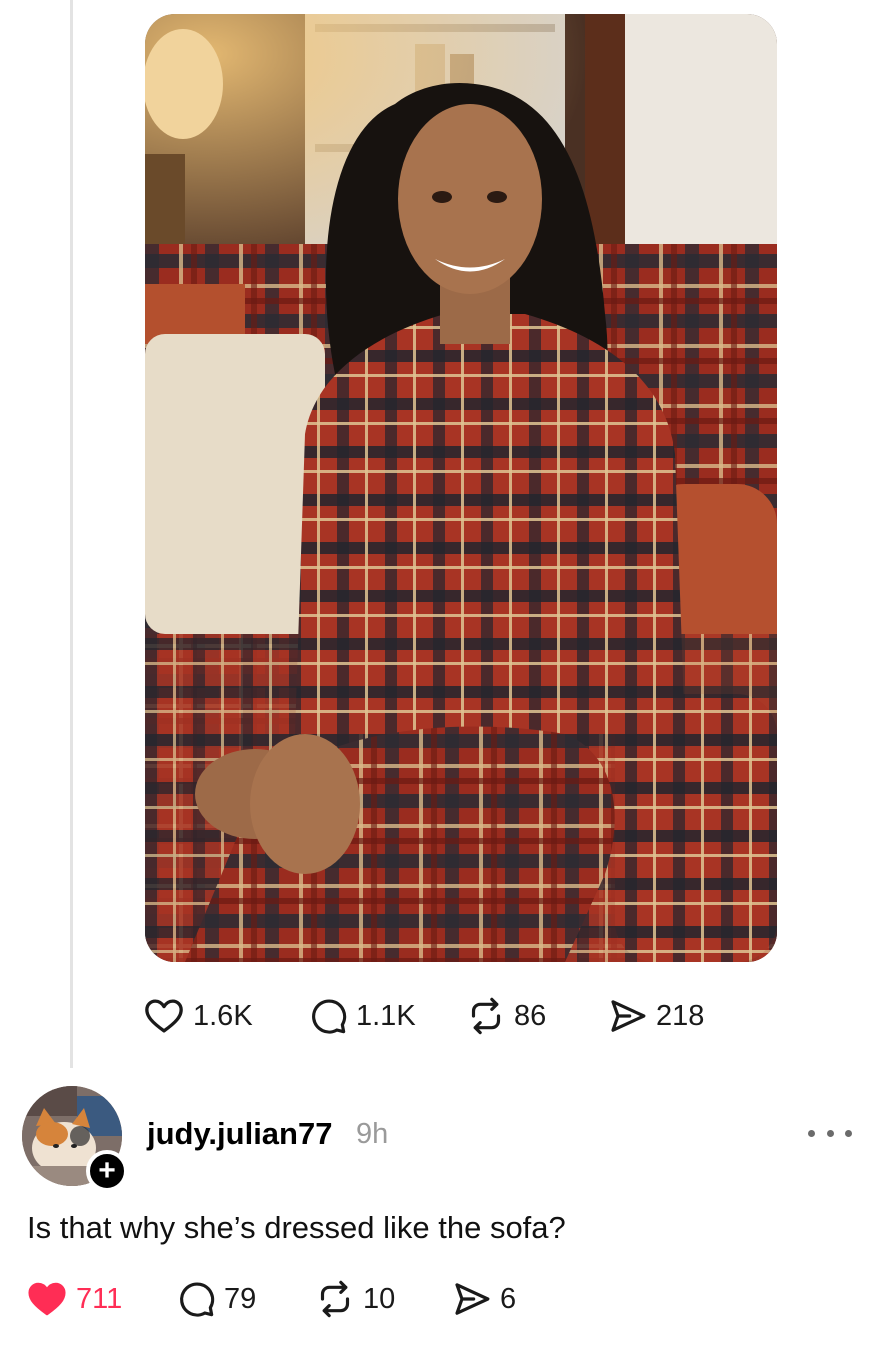 This screenshot has width=884, height=1350. Describe the element at coordinates (239, 1134) in the screenshot. I see `comment-username: judy.julian77` at that location.